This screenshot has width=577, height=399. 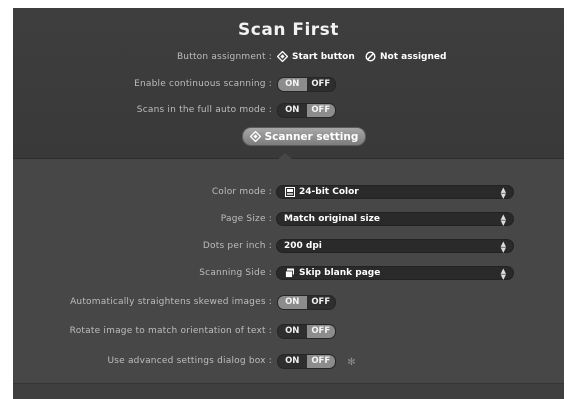 What do you see at coordinates (395, 273) in the screenshot?
I see `scanning-side-select: Skip blank page ▲ ▼` at bounding box center [395, 273].